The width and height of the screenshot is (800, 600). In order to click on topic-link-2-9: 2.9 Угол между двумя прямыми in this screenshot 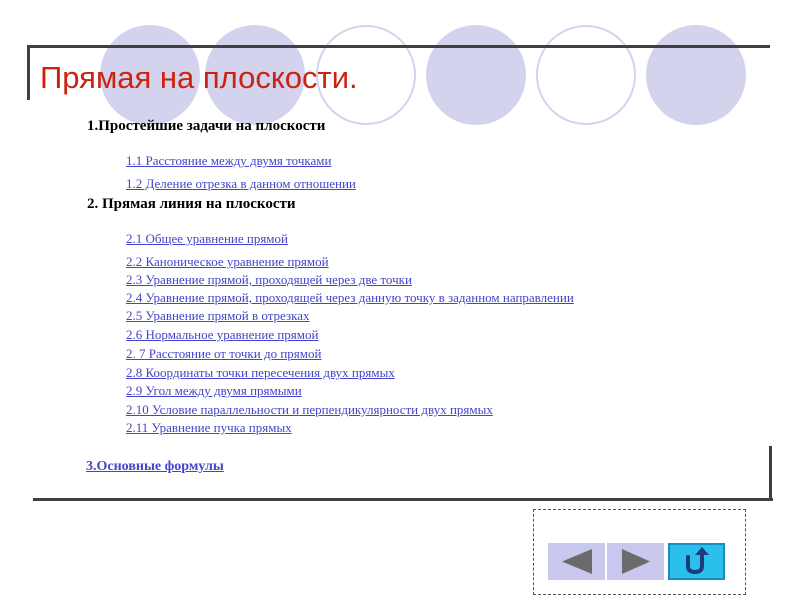, I will do `click(214, 391)`.